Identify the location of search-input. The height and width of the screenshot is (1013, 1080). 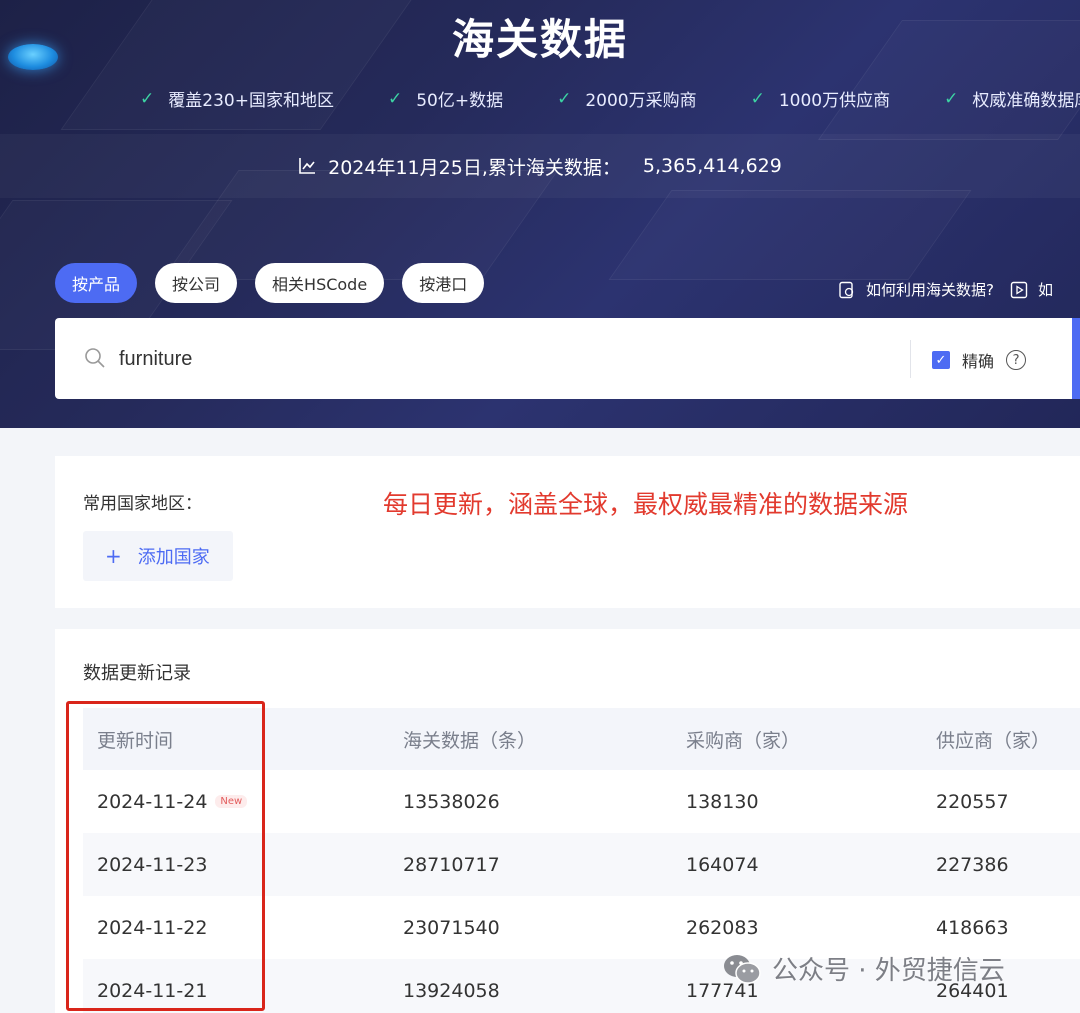
(499, 359).